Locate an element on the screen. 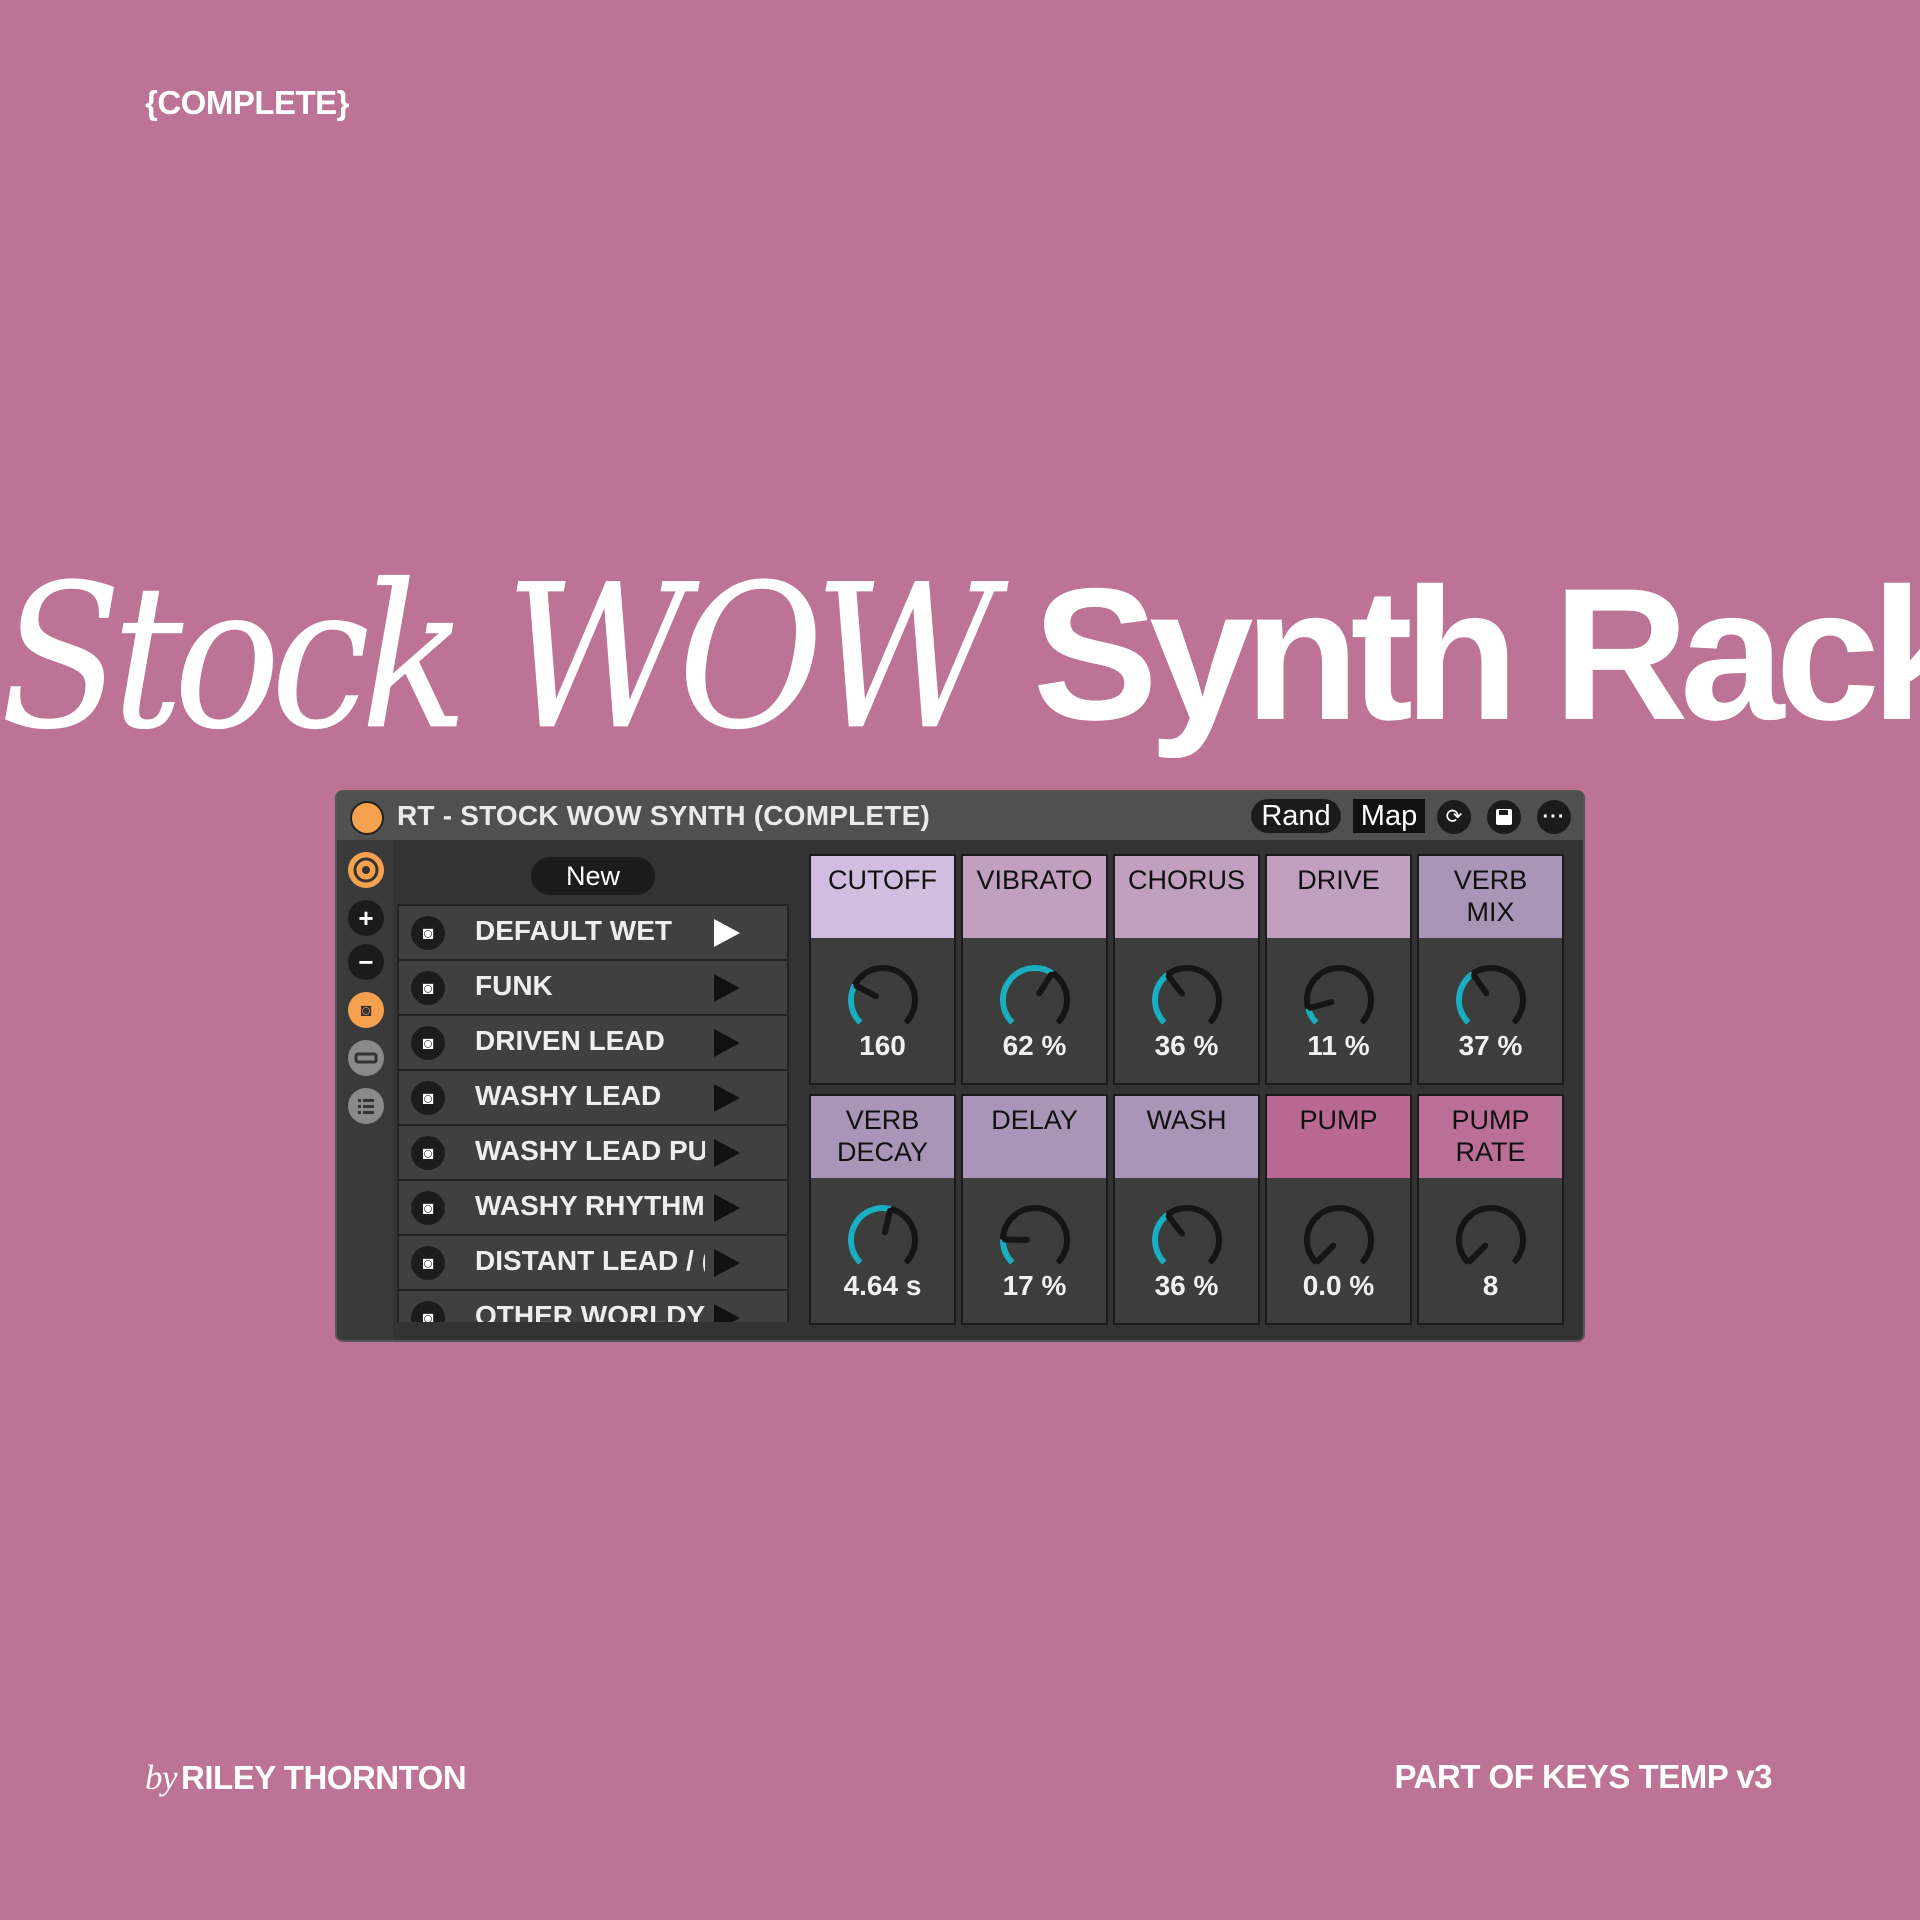 This screenshot has height=1920, width=1920. macro-map-icon is located at coordinates (366, 870).